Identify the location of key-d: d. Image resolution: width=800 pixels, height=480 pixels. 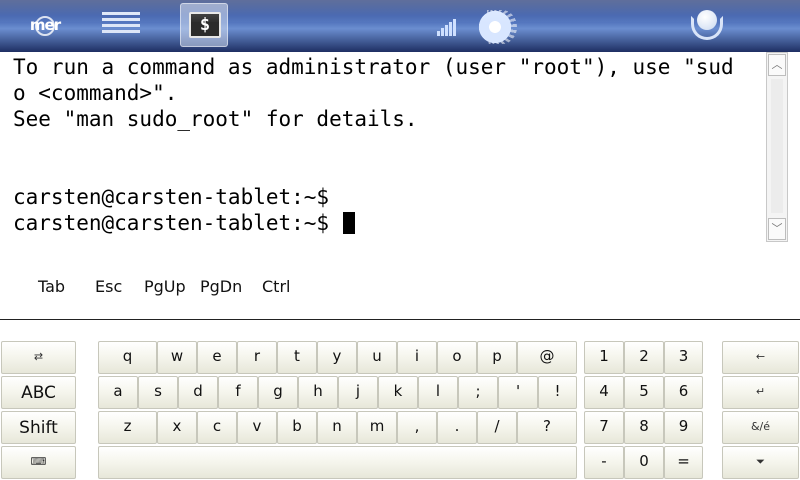
(198, 392).